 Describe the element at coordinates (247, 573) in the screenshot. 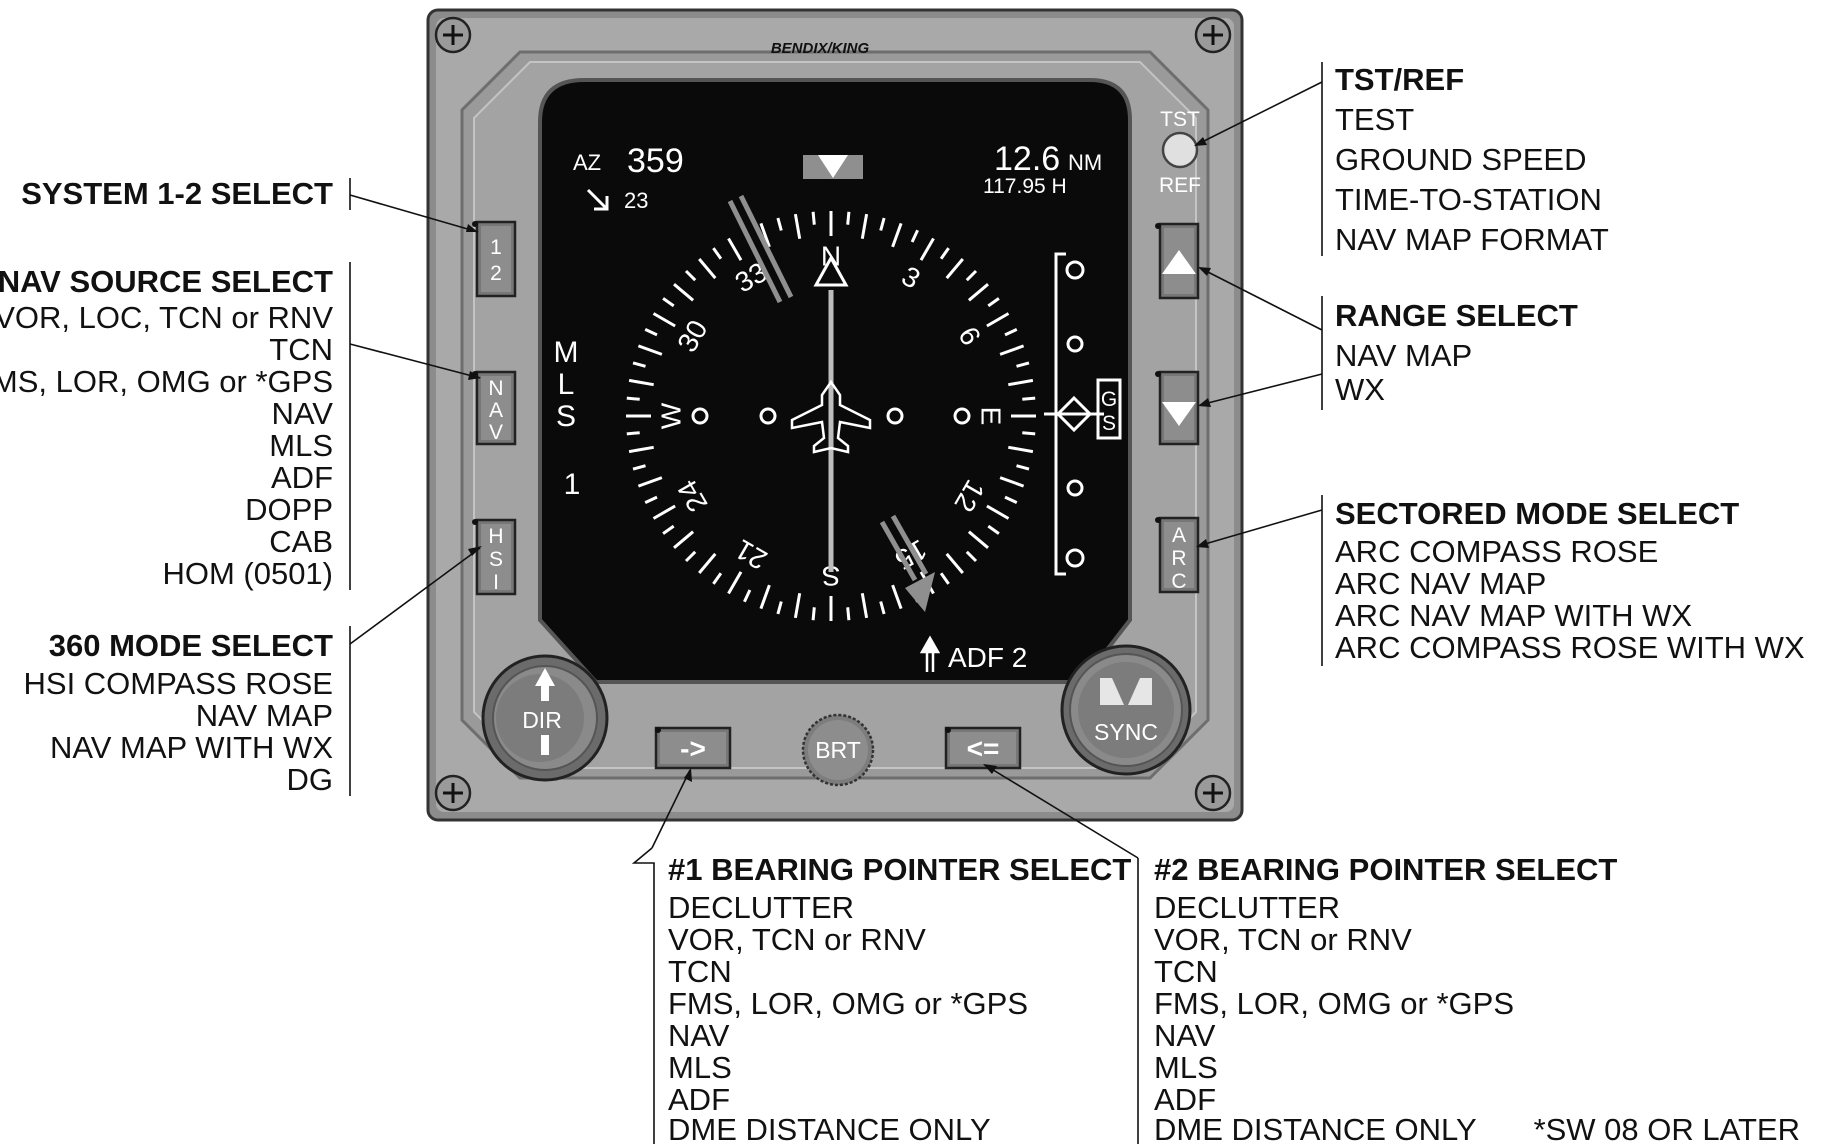

I see `callout-item: HOM (0501)` at that location.